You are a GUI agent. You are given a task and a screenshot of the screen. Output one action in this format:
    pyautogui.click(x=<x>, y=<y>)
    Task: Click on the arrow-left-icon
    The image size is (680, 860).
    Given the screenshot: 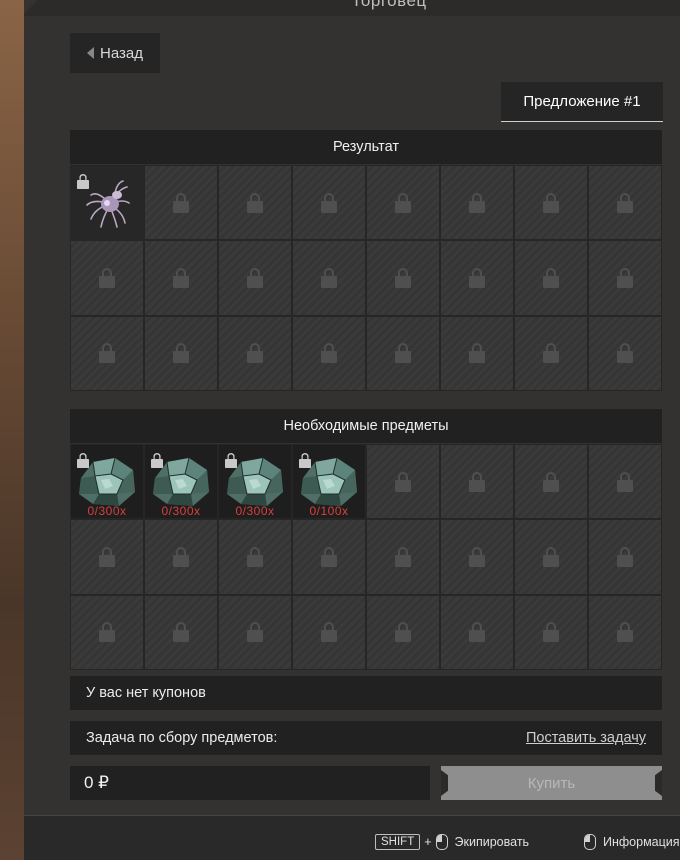 What is the action you would take?
    pyautogui.click(x=90, y=53)
    